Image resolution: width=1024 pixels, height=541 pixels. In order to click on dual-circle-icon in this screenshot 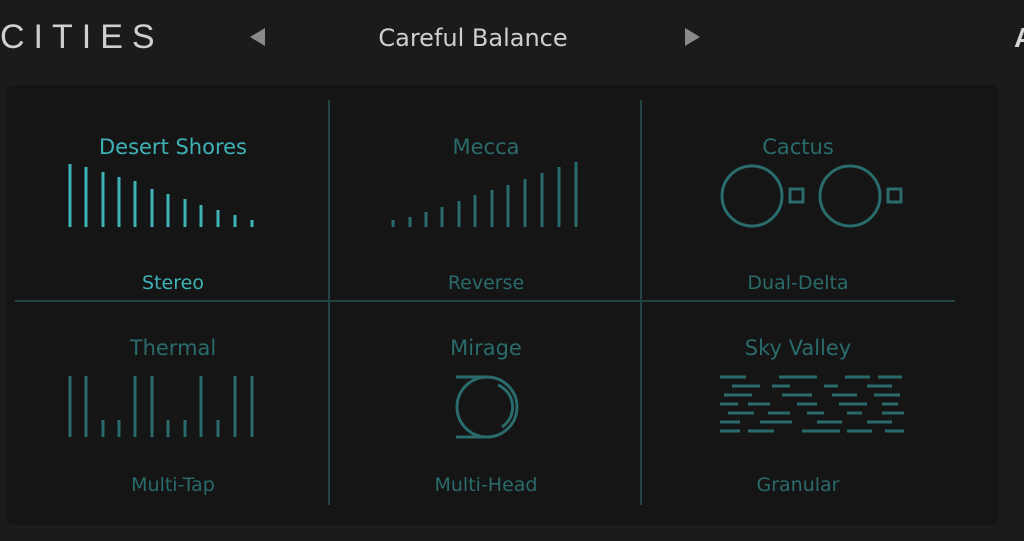, I will do `click(811, 196)`.